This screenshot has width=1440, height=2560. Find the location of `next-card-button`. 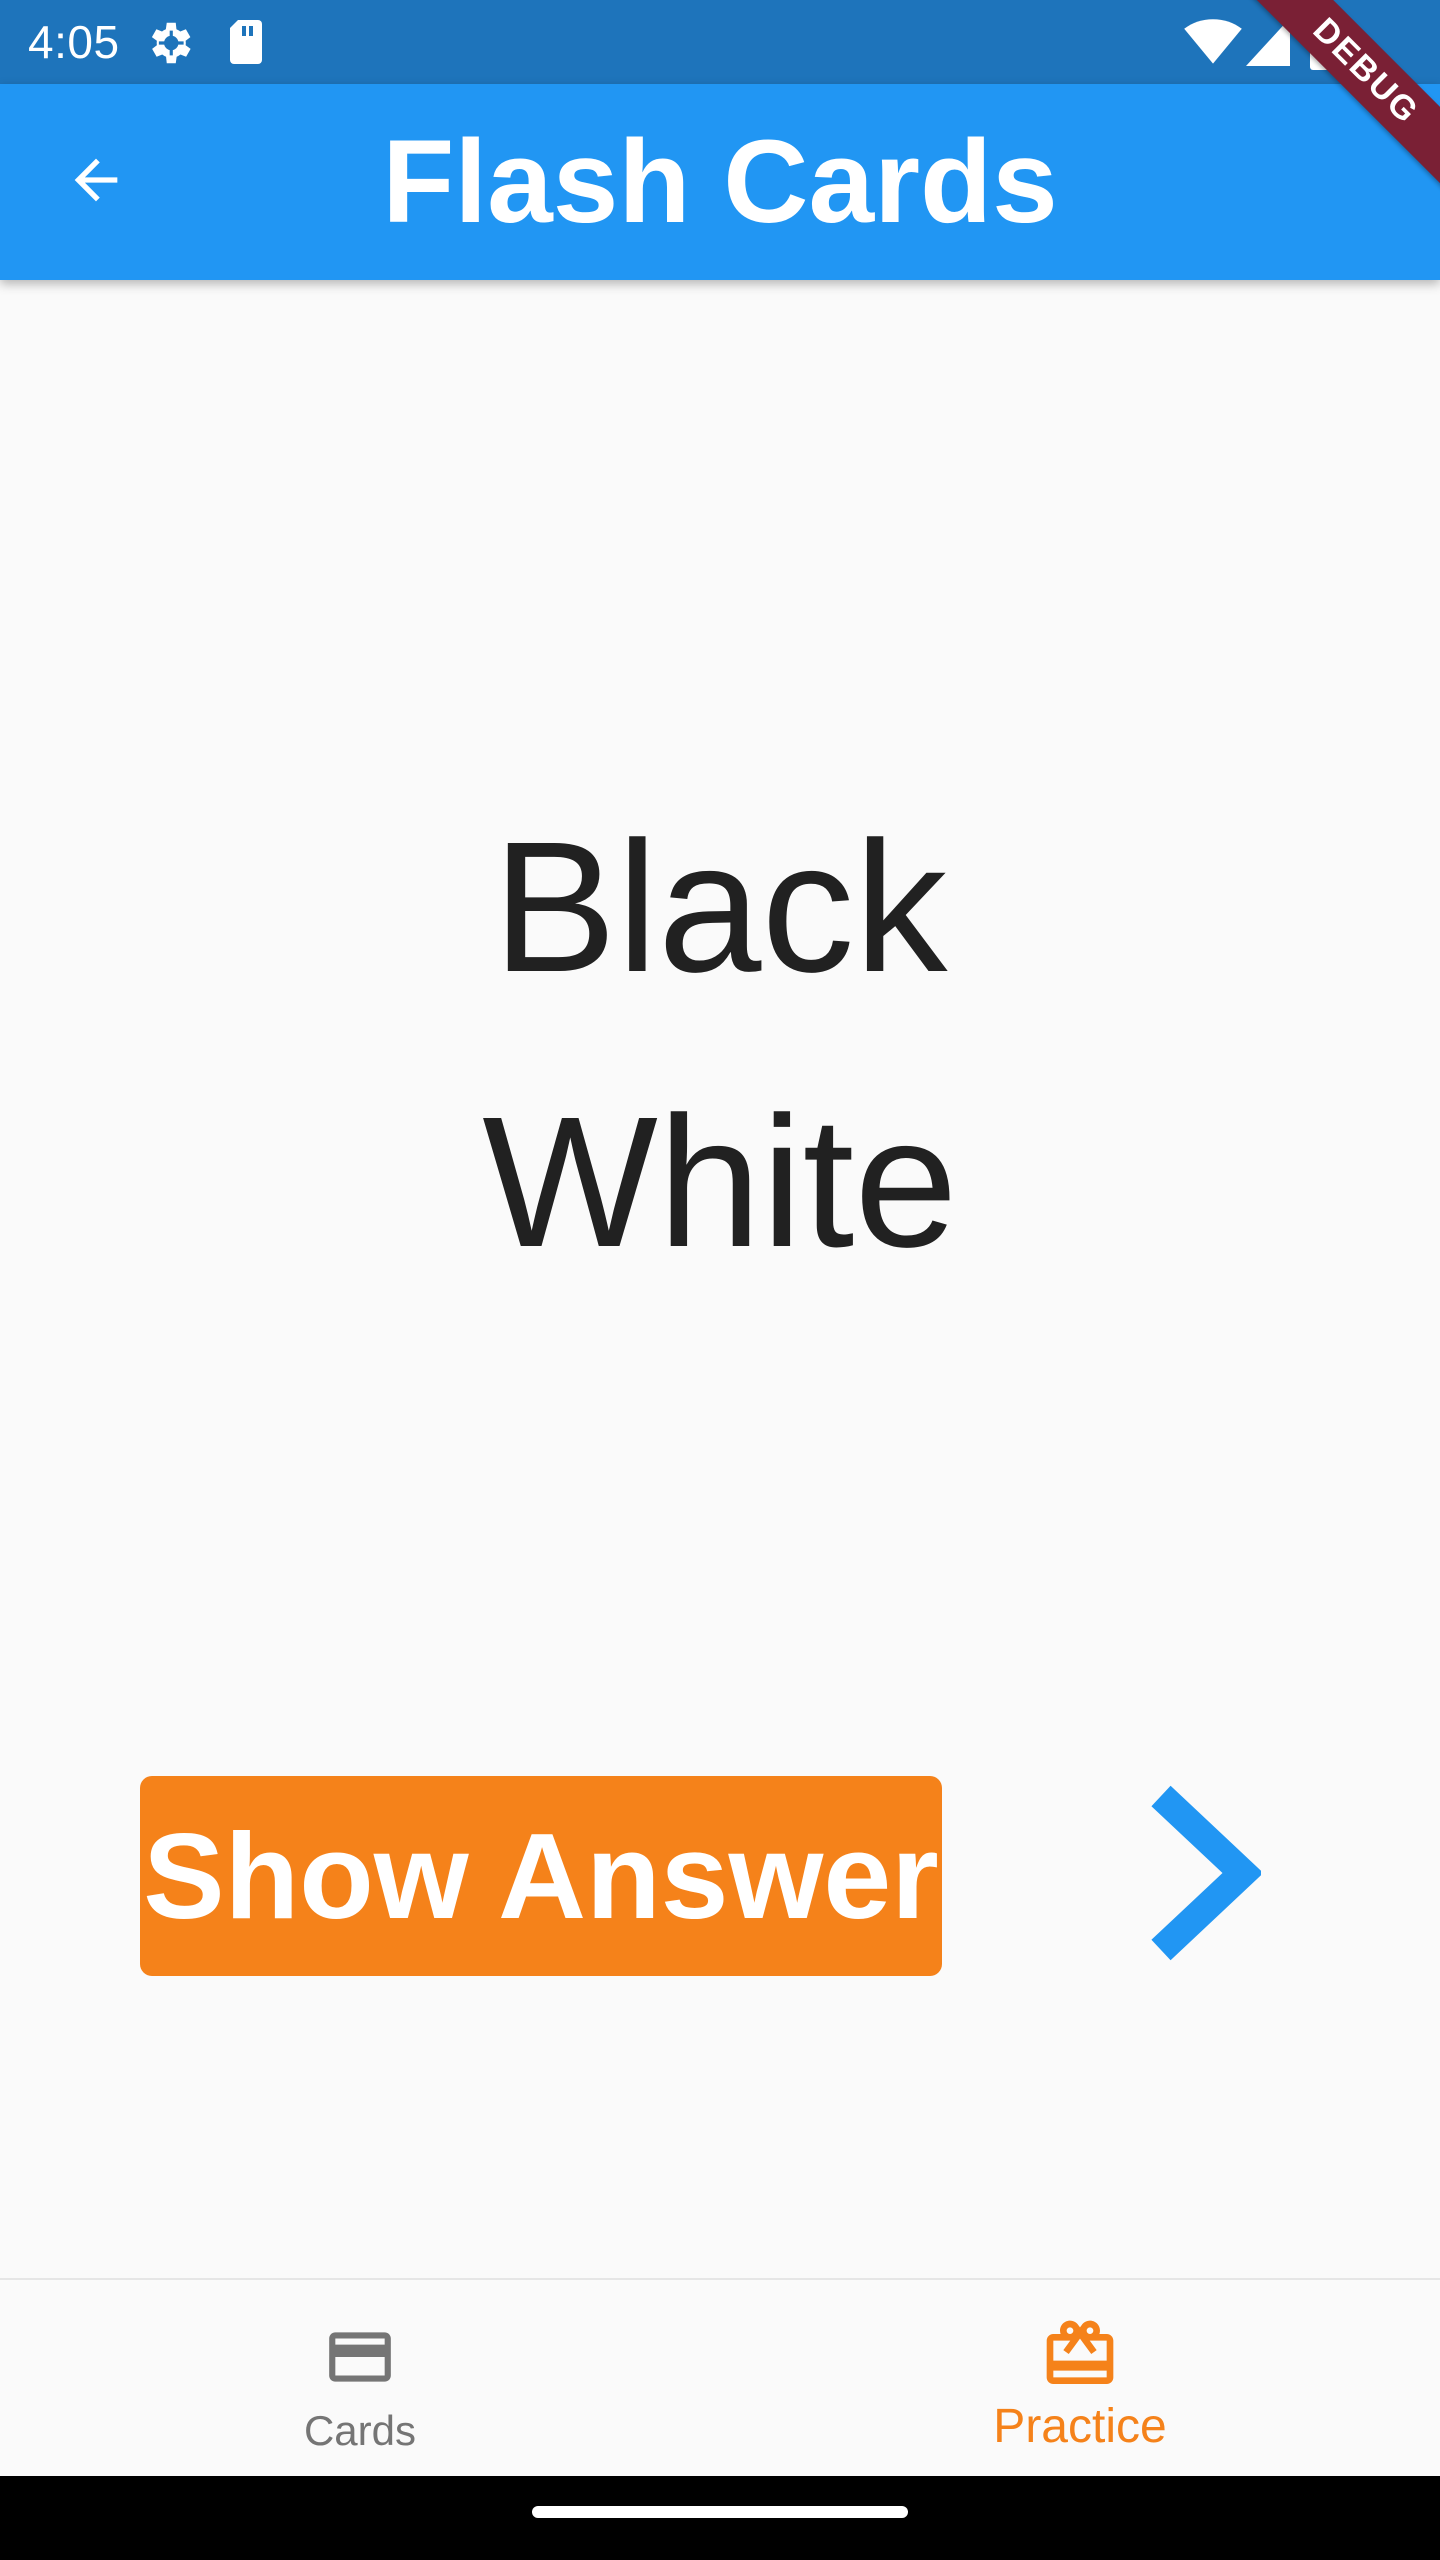

next-card-button is located at coordinates (1205, 1875).